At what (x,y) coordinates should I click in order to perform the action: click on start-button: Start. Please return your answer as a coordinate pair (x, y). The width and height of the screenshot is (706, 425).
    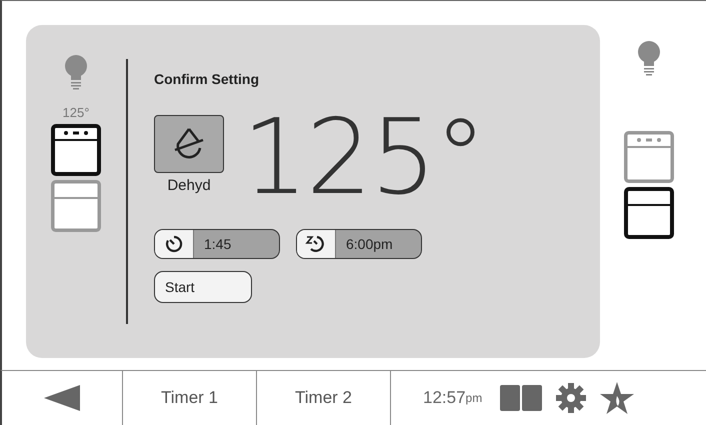
    Looking at the image, I should click on (203, 287).